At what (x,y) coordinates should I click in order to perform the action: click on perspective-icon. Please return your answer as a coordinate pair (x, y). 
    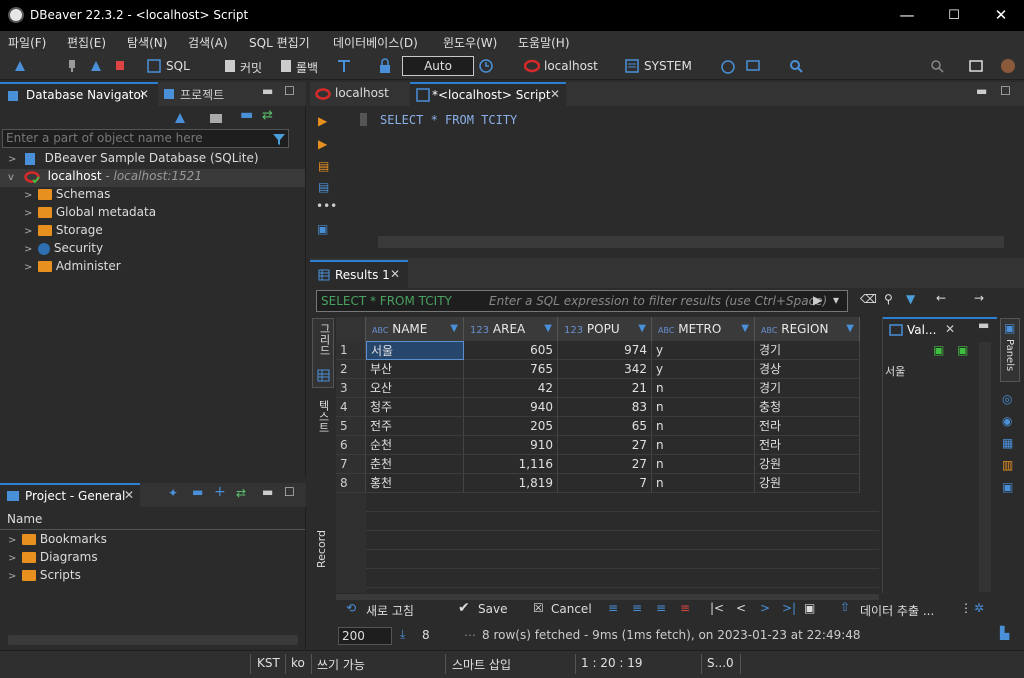
    Looking at the image, I should click on (976, 66).